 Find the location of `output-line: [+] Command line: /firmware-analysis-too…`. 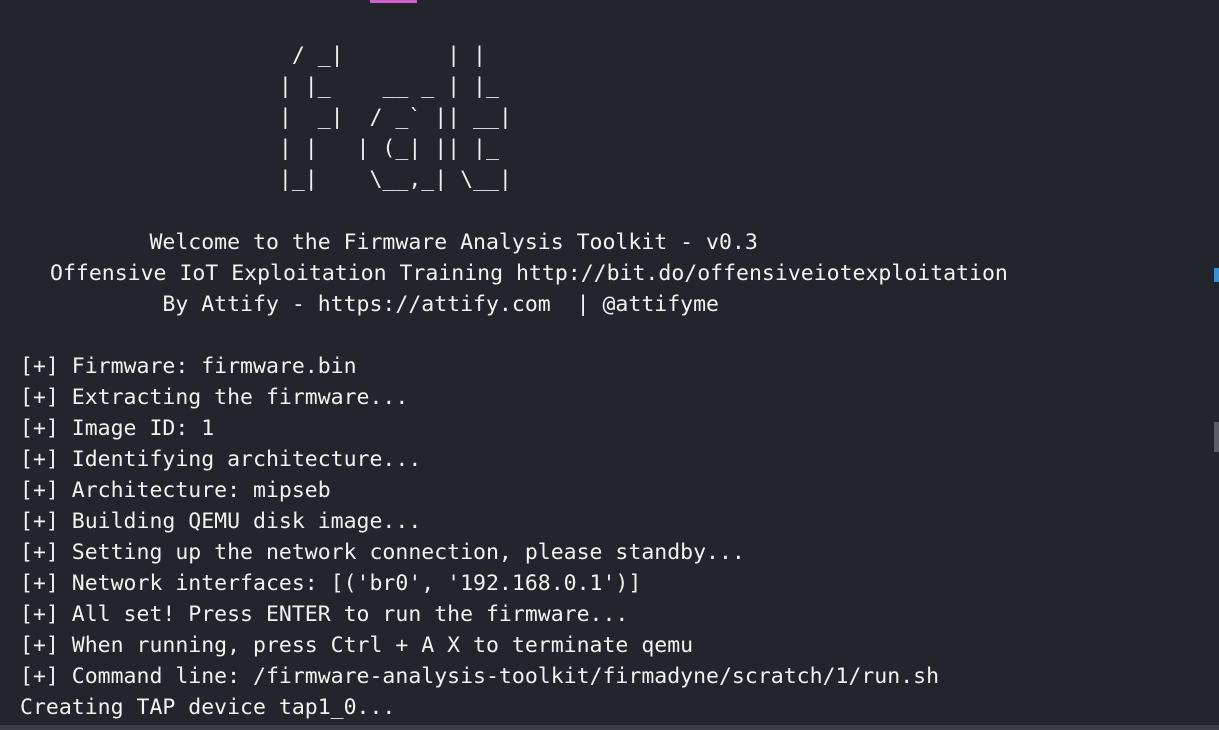

output-line: [+] Command line: /firmware-analysis-too… is located at coordinates (480, 676).